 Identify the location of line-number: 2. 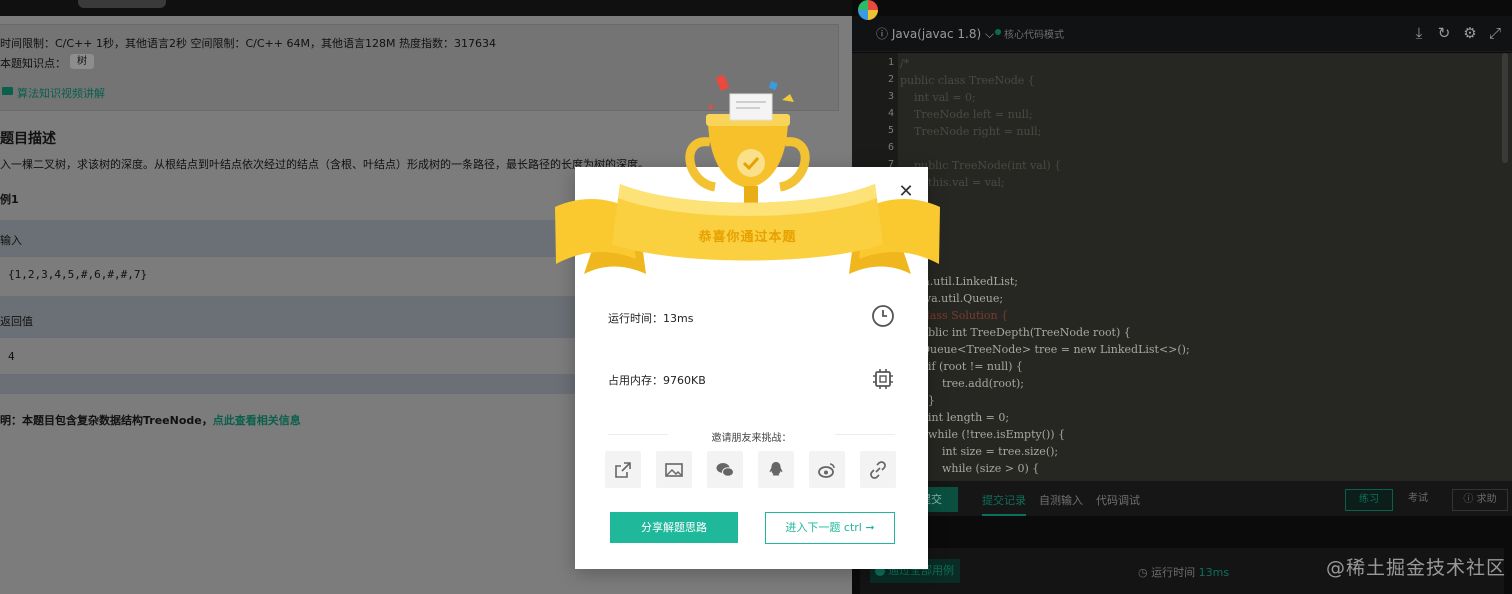
(890, 79).